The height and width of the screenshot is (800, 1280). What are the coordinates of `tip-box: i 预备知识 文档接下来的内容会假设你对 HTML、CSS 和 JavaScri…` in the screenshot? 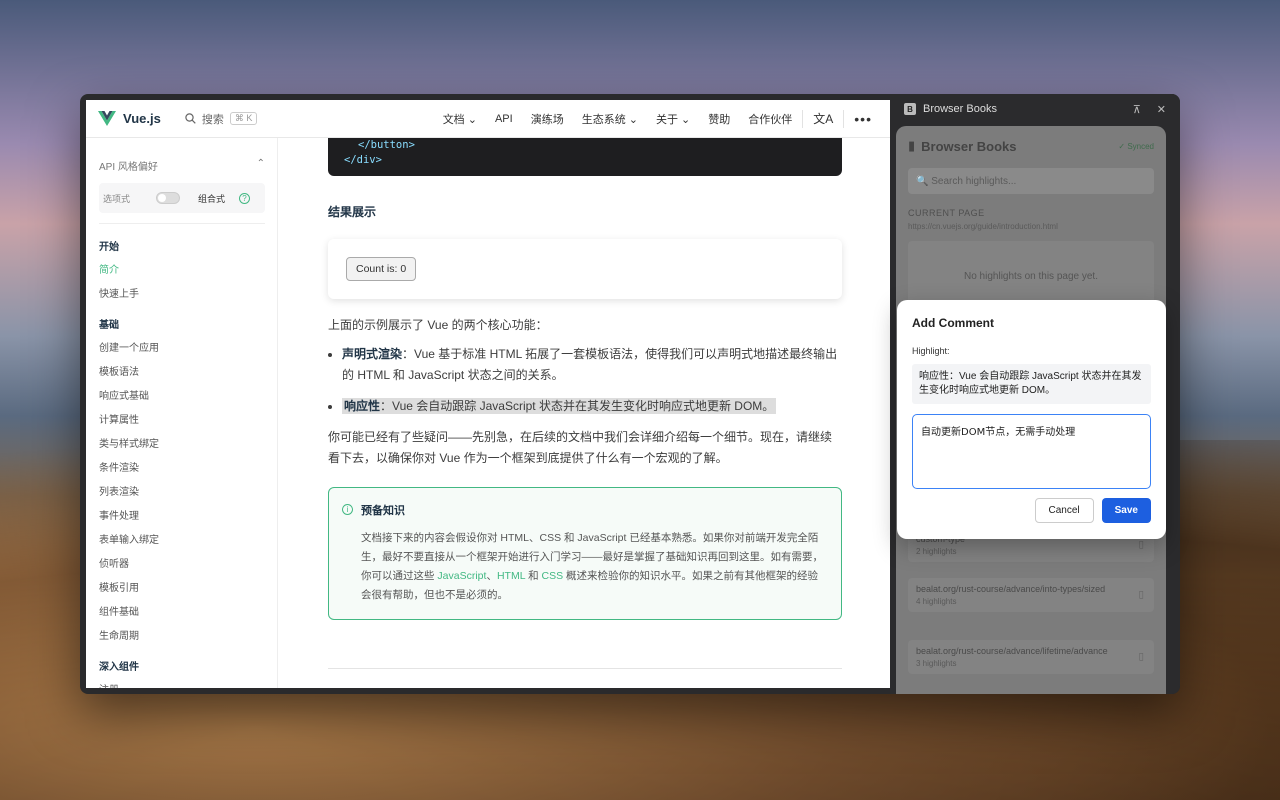 It's located at (585, 553).